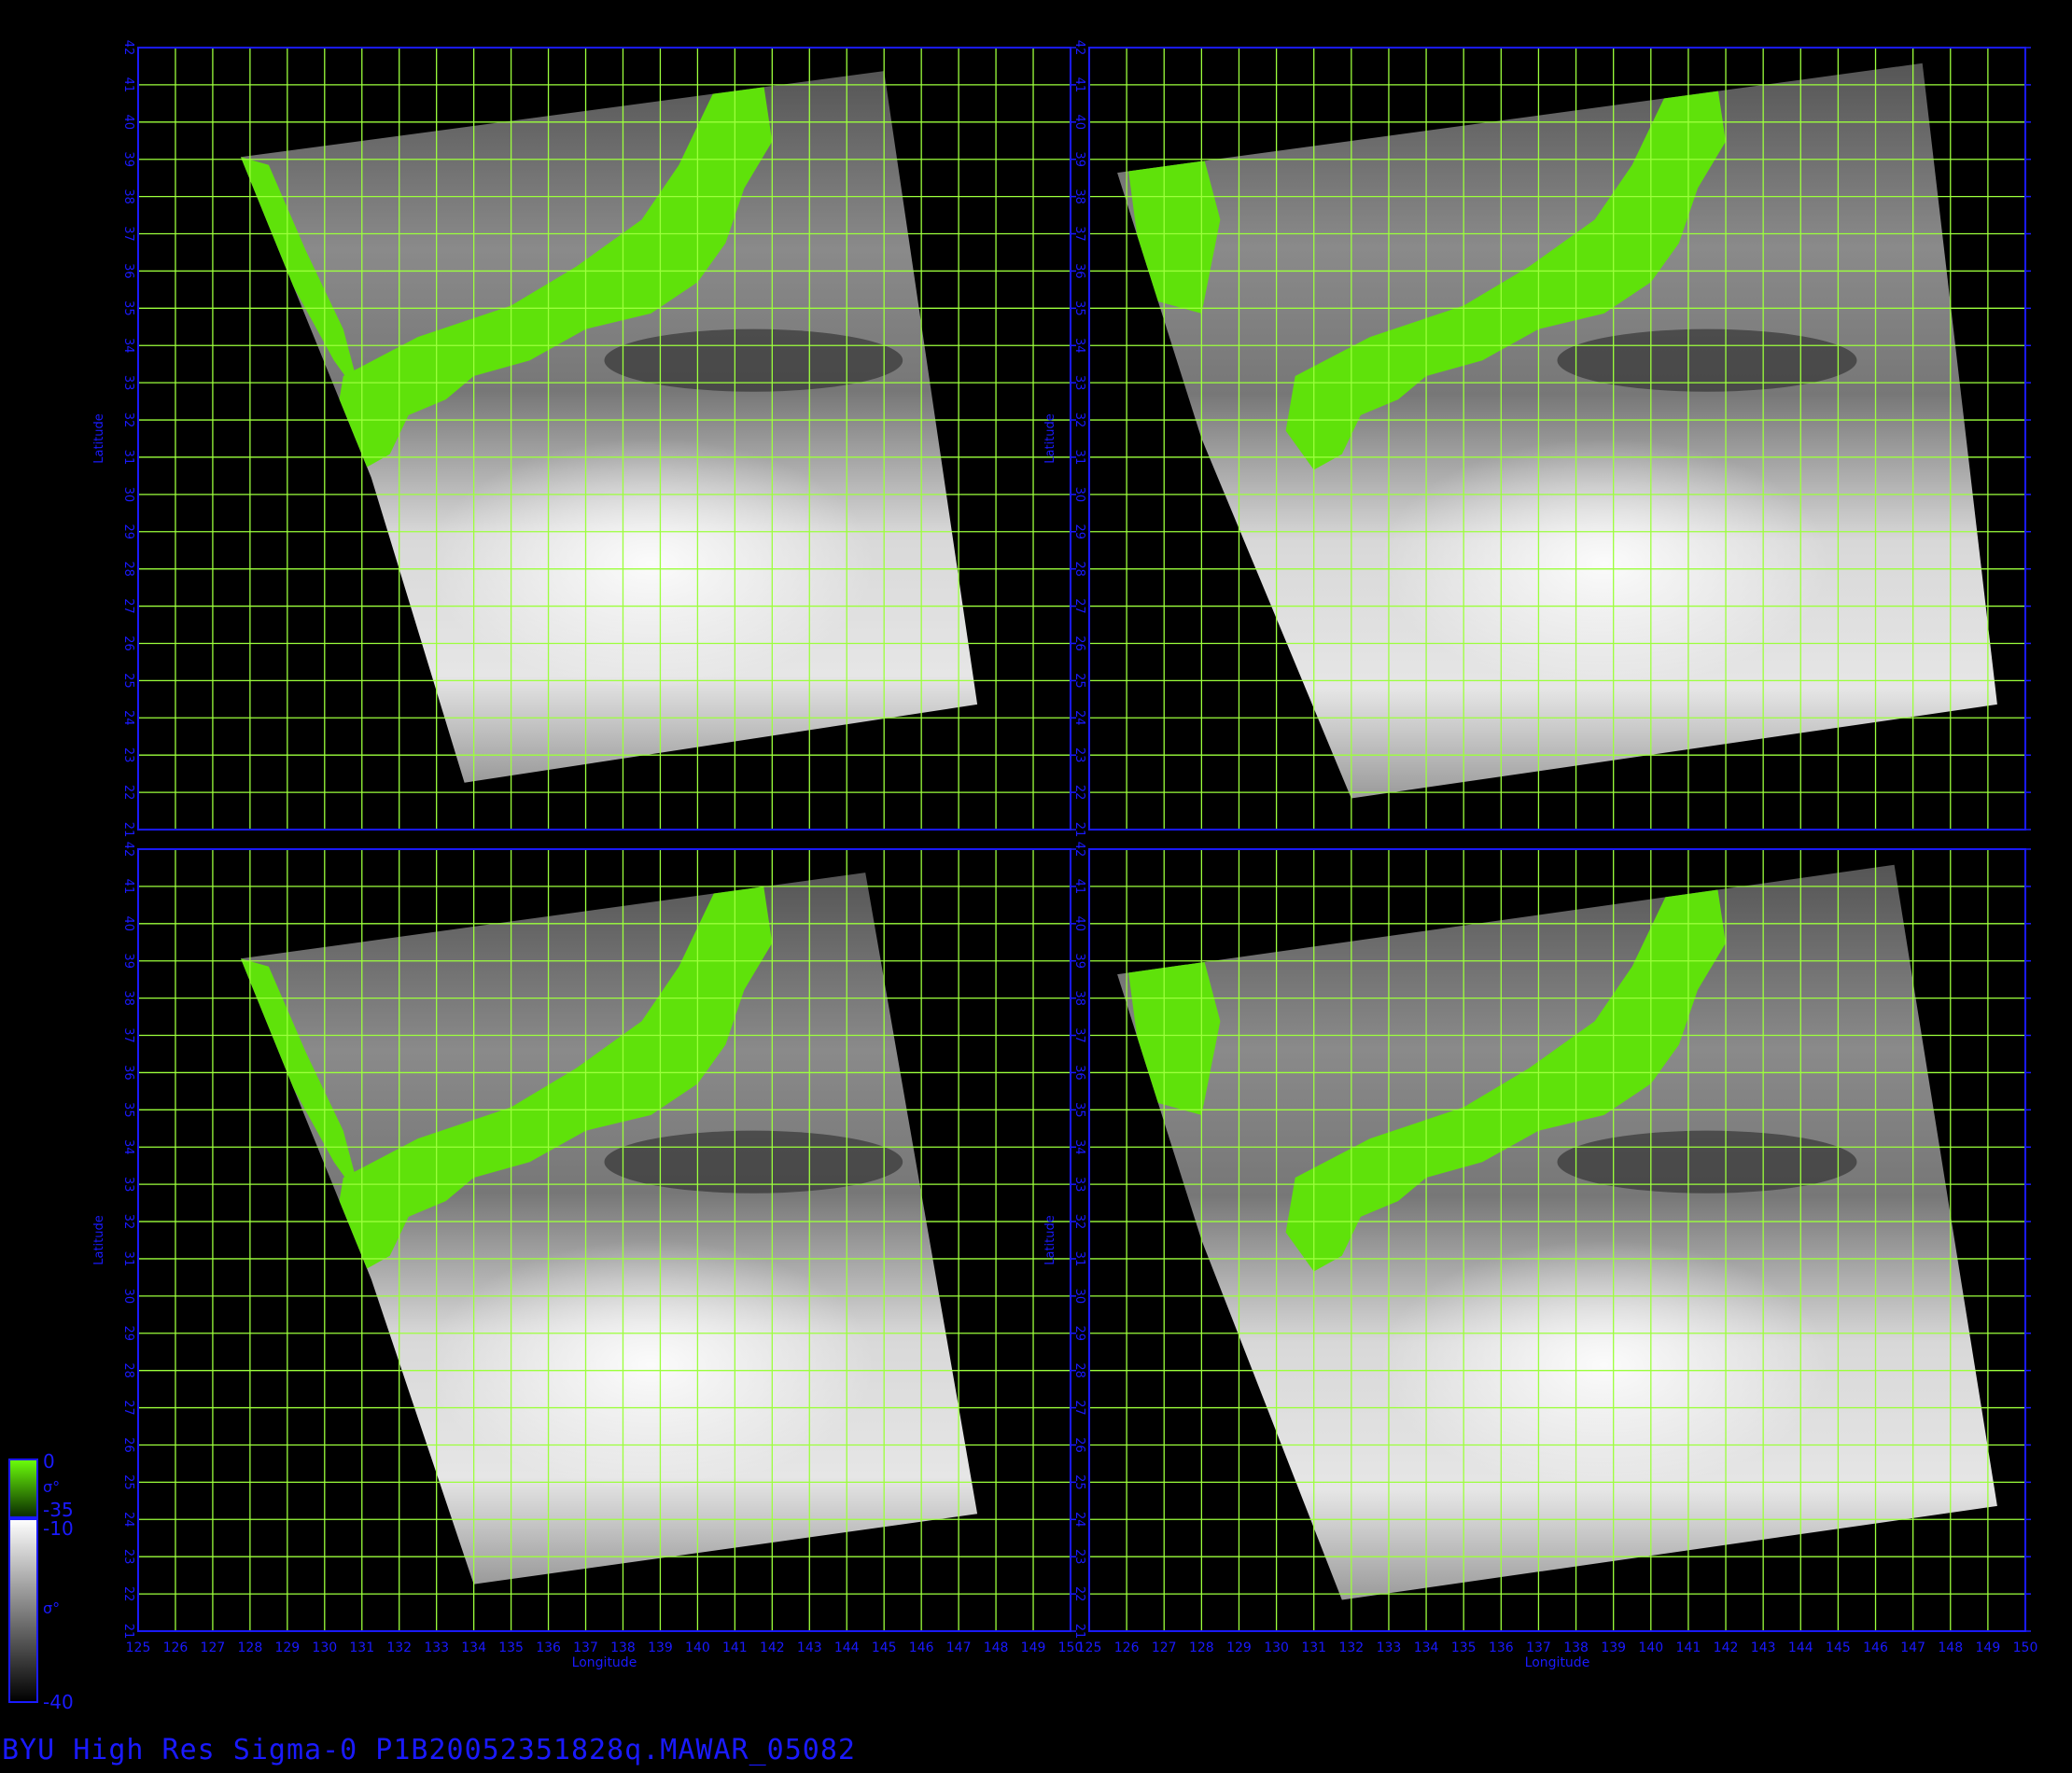  Describe the element at coordinates (1576, 1647) in the screenshot. I see `longitude-tick-label: 138` at that location.